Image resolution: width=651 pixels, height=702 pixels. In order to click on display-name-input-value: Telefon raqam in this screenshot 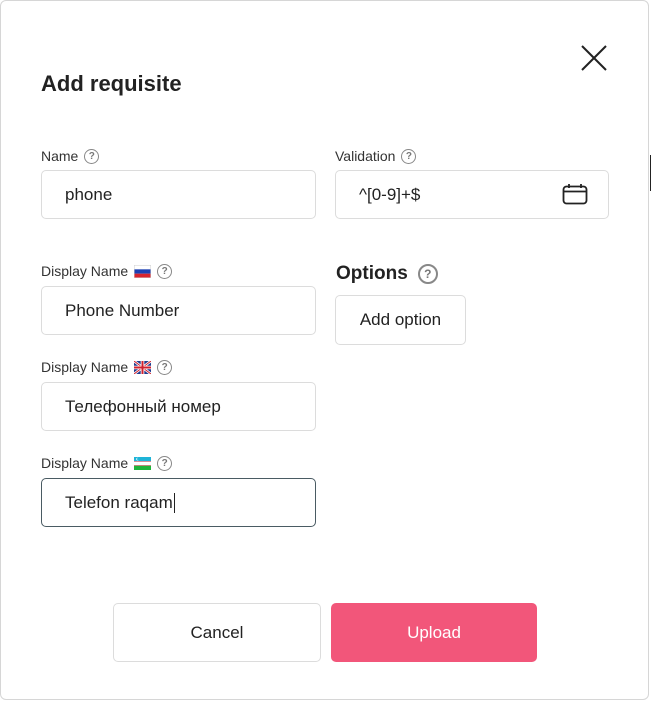, I will do `click(119, 502)`.